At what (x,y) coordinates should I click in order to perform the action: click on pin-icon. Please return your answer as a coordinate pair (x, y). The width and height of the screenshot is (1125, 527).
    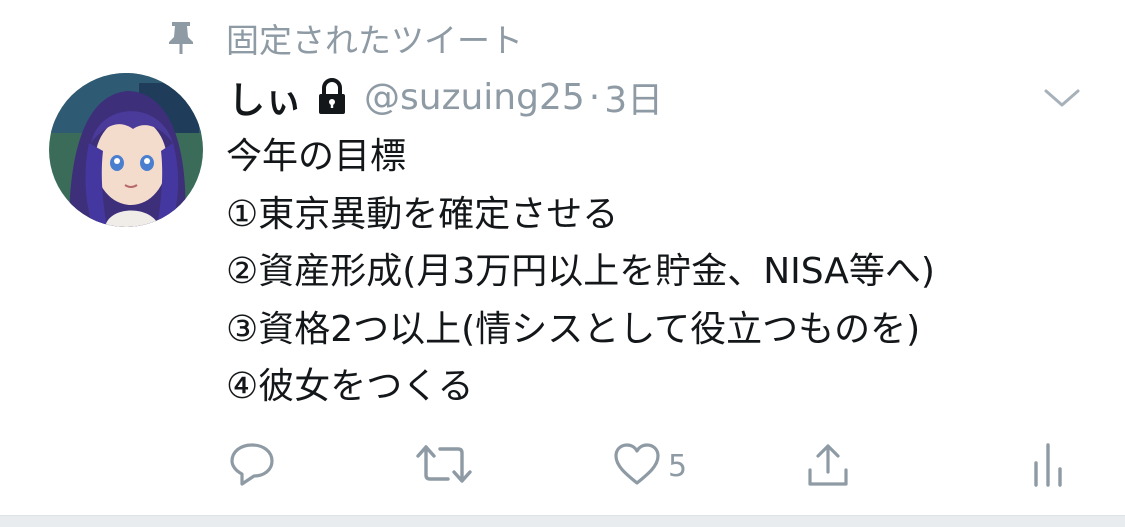
    Looking at the image, I should click on (181, 38).